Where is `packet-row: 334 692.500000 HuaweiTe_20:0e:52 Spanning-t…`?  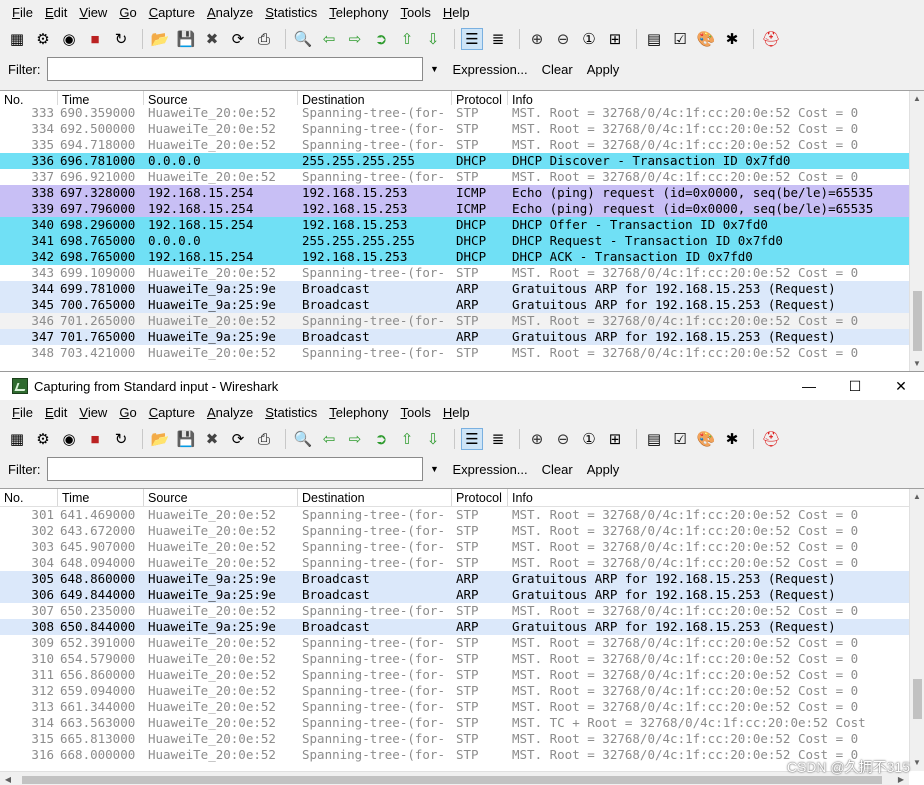
packet-row: 334 692.500000 HuaweiTe_20:0e:52 Spanning-t… is located at coordinates (462, 129).